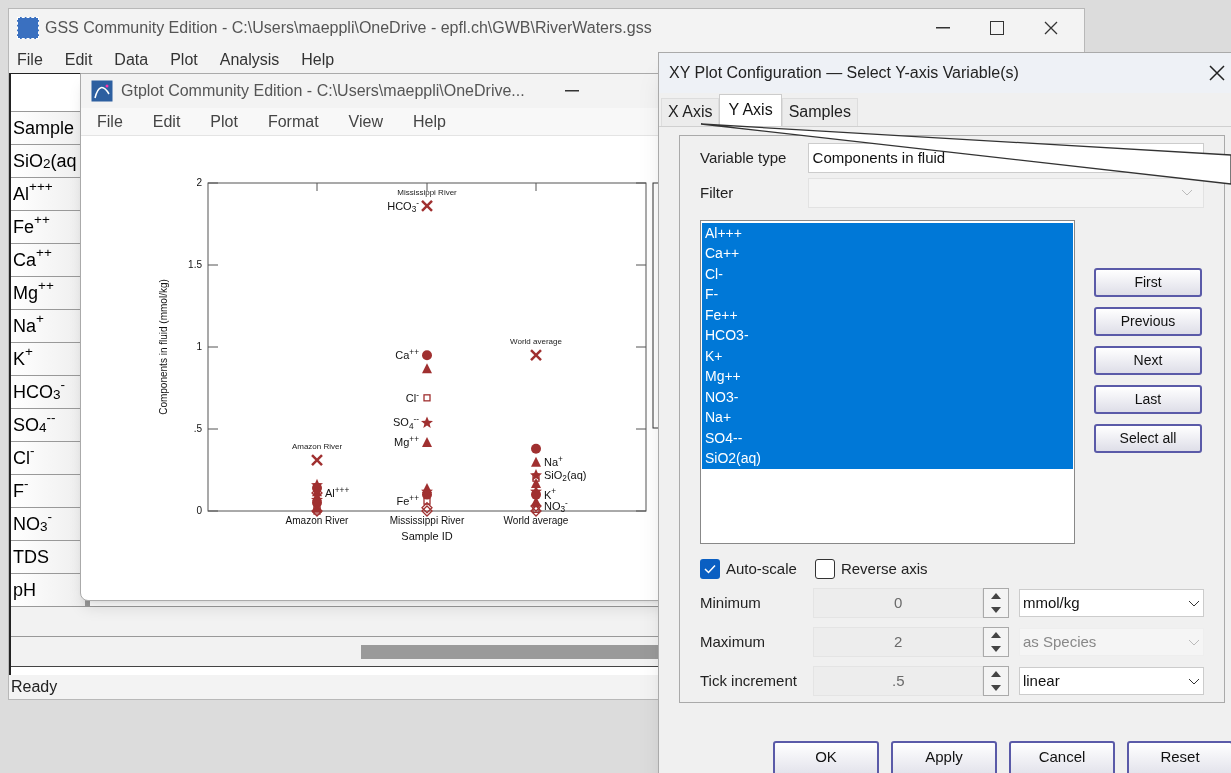 The width and height of the screenshot is (1231, 773). Describe the element at coordinates (198, 347) in the screenshot. I see `axis-tick-label: 1` at that location.